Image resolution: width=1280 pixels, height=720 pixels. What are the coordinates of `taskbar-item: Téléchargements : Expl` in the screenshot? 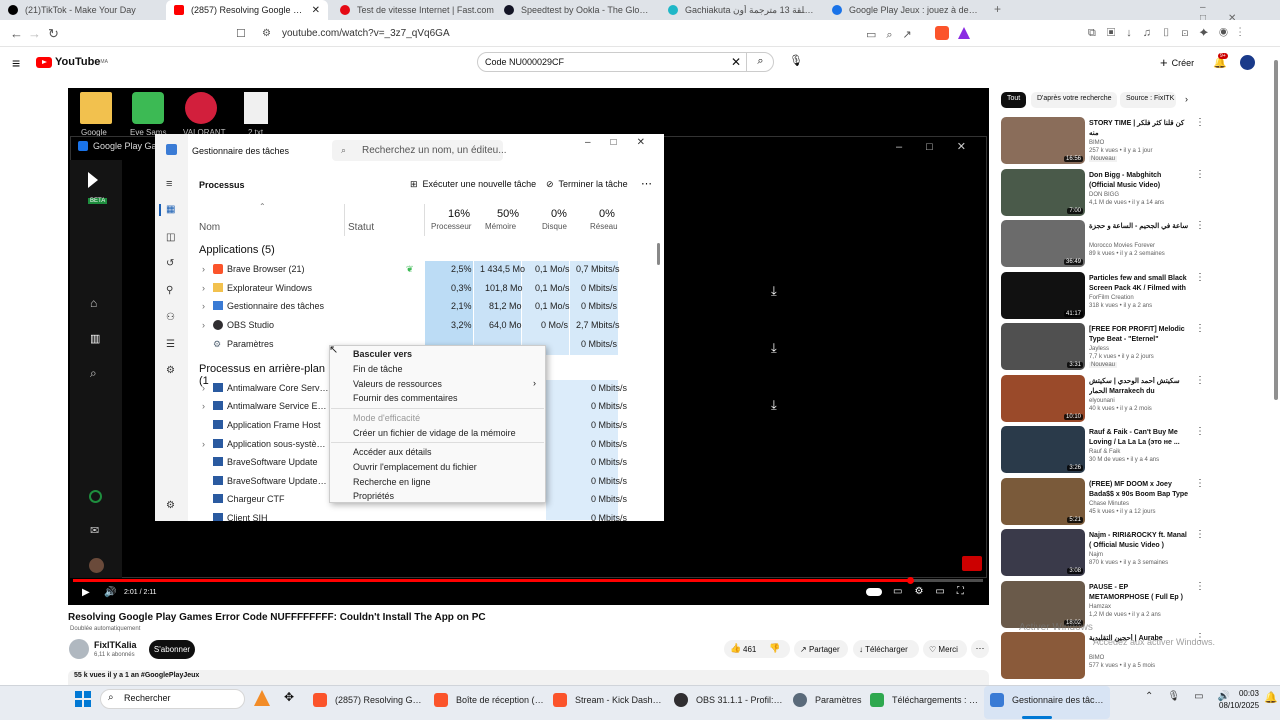 It's located at (926, 700).